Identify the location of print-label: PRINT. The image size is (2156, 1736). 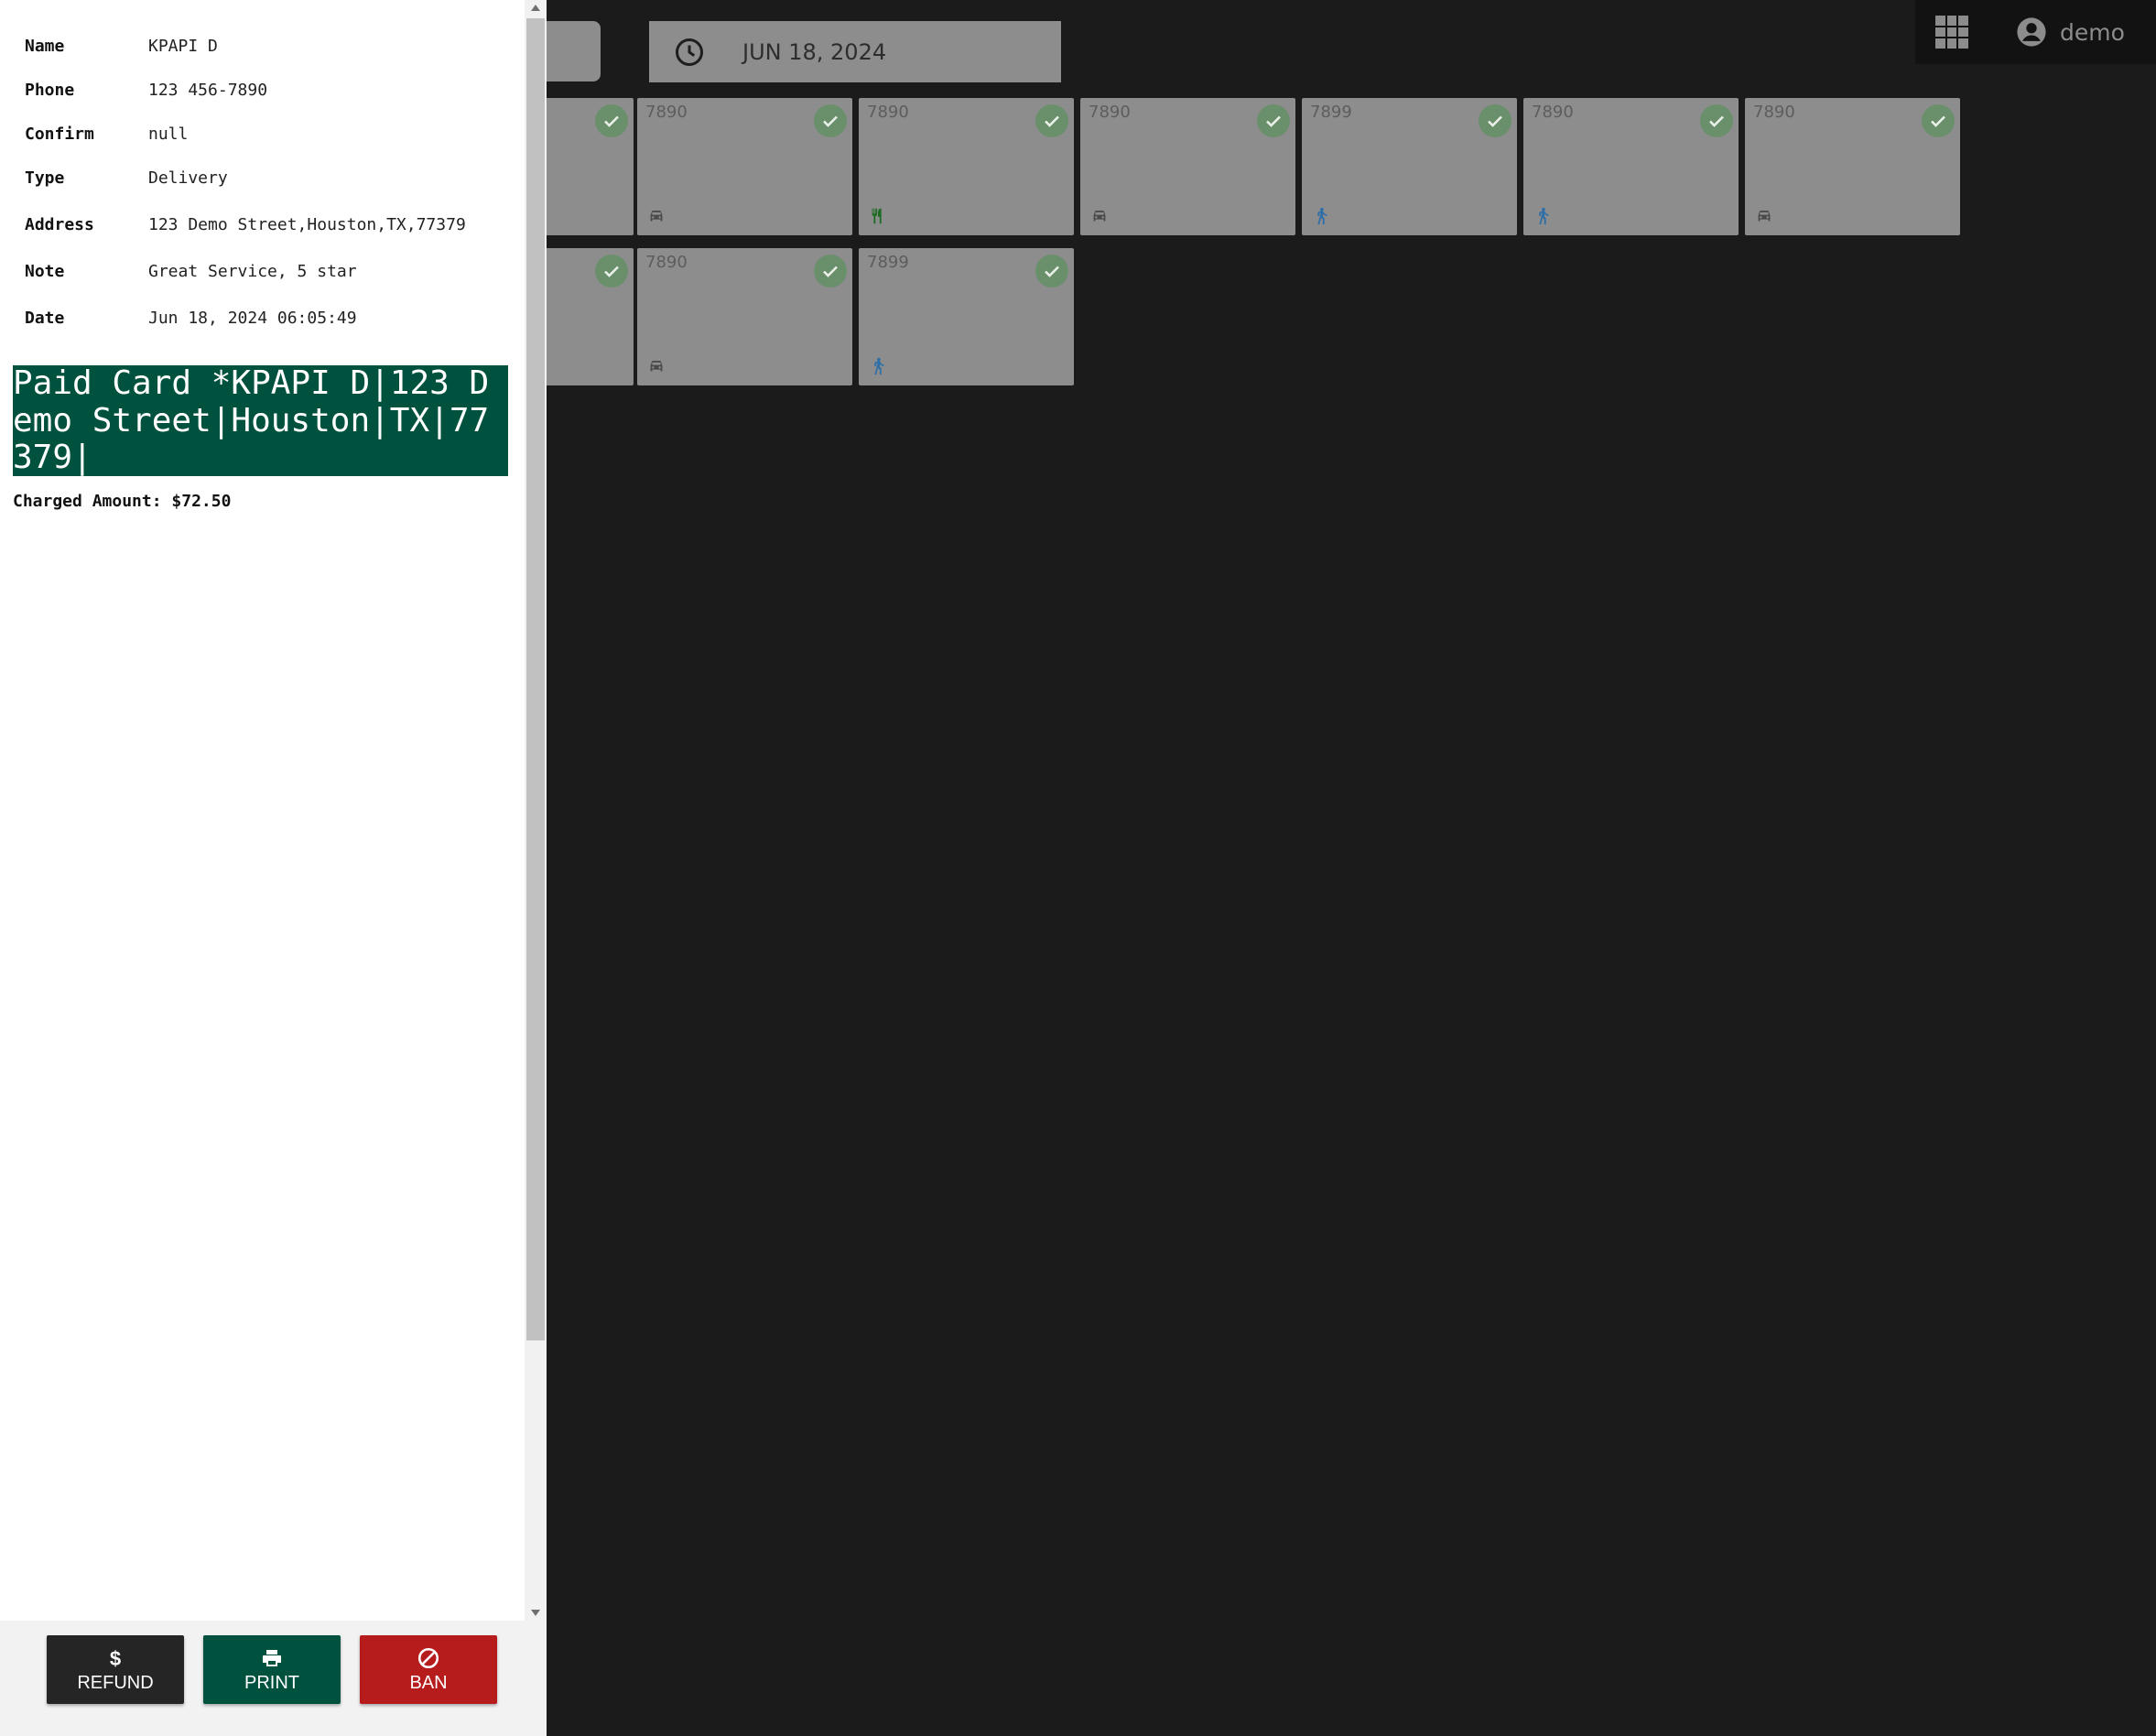
(271, 1683).